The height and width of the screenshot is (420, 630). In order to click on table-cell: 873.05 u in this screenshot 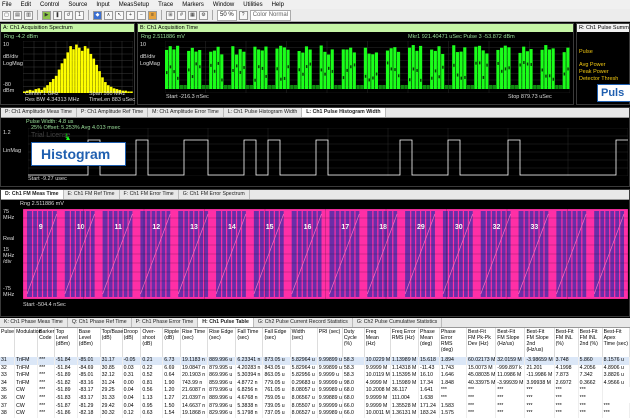, I will do `click(276, 361)`.